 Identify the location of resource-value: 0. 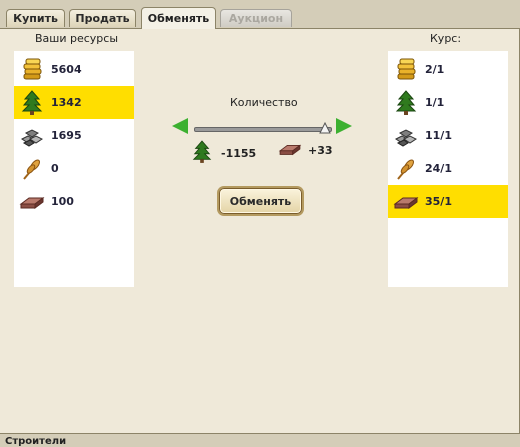
(55, 168).